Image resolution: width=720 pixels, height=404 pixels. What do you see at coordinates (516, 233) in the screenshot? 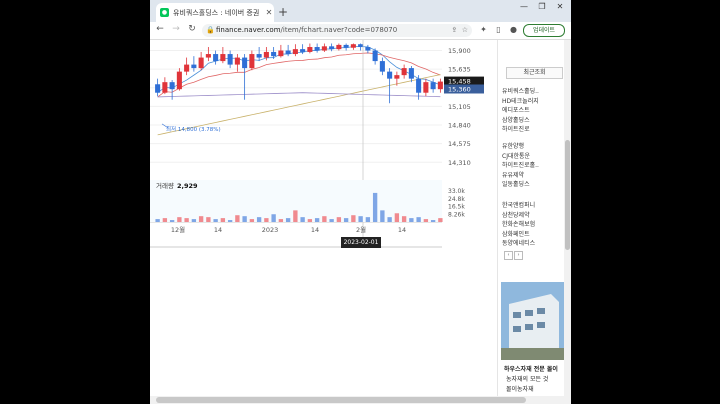
I see `recent-stock-item: 삼화페인트` at bounding box center [516, 233].